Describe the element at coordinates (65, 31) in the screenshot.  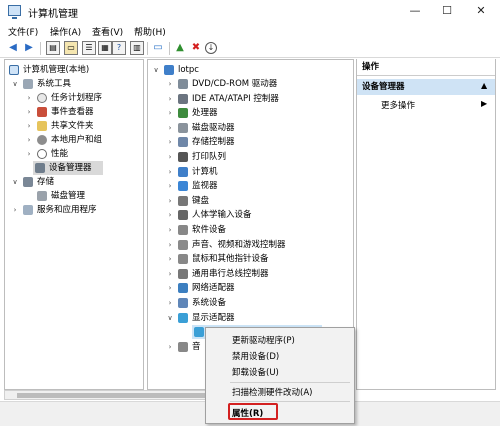
I see `menu-action: 操作(A)` at that location.